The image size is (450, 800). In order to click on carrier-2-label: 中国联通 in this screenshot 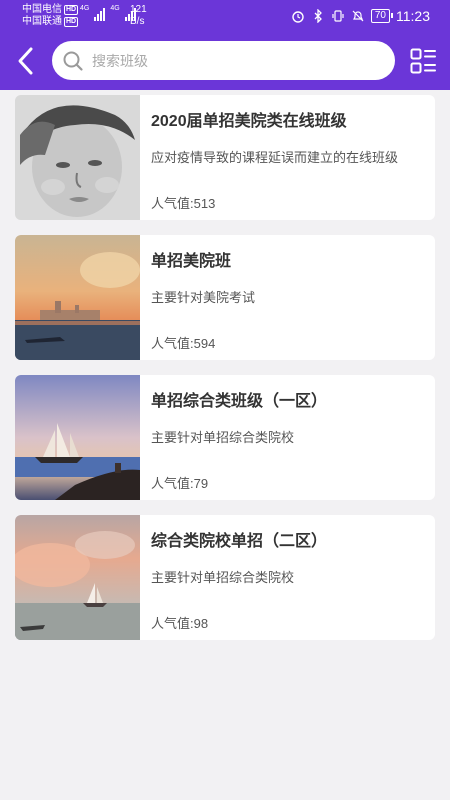, I will do `click(42, 21)`.